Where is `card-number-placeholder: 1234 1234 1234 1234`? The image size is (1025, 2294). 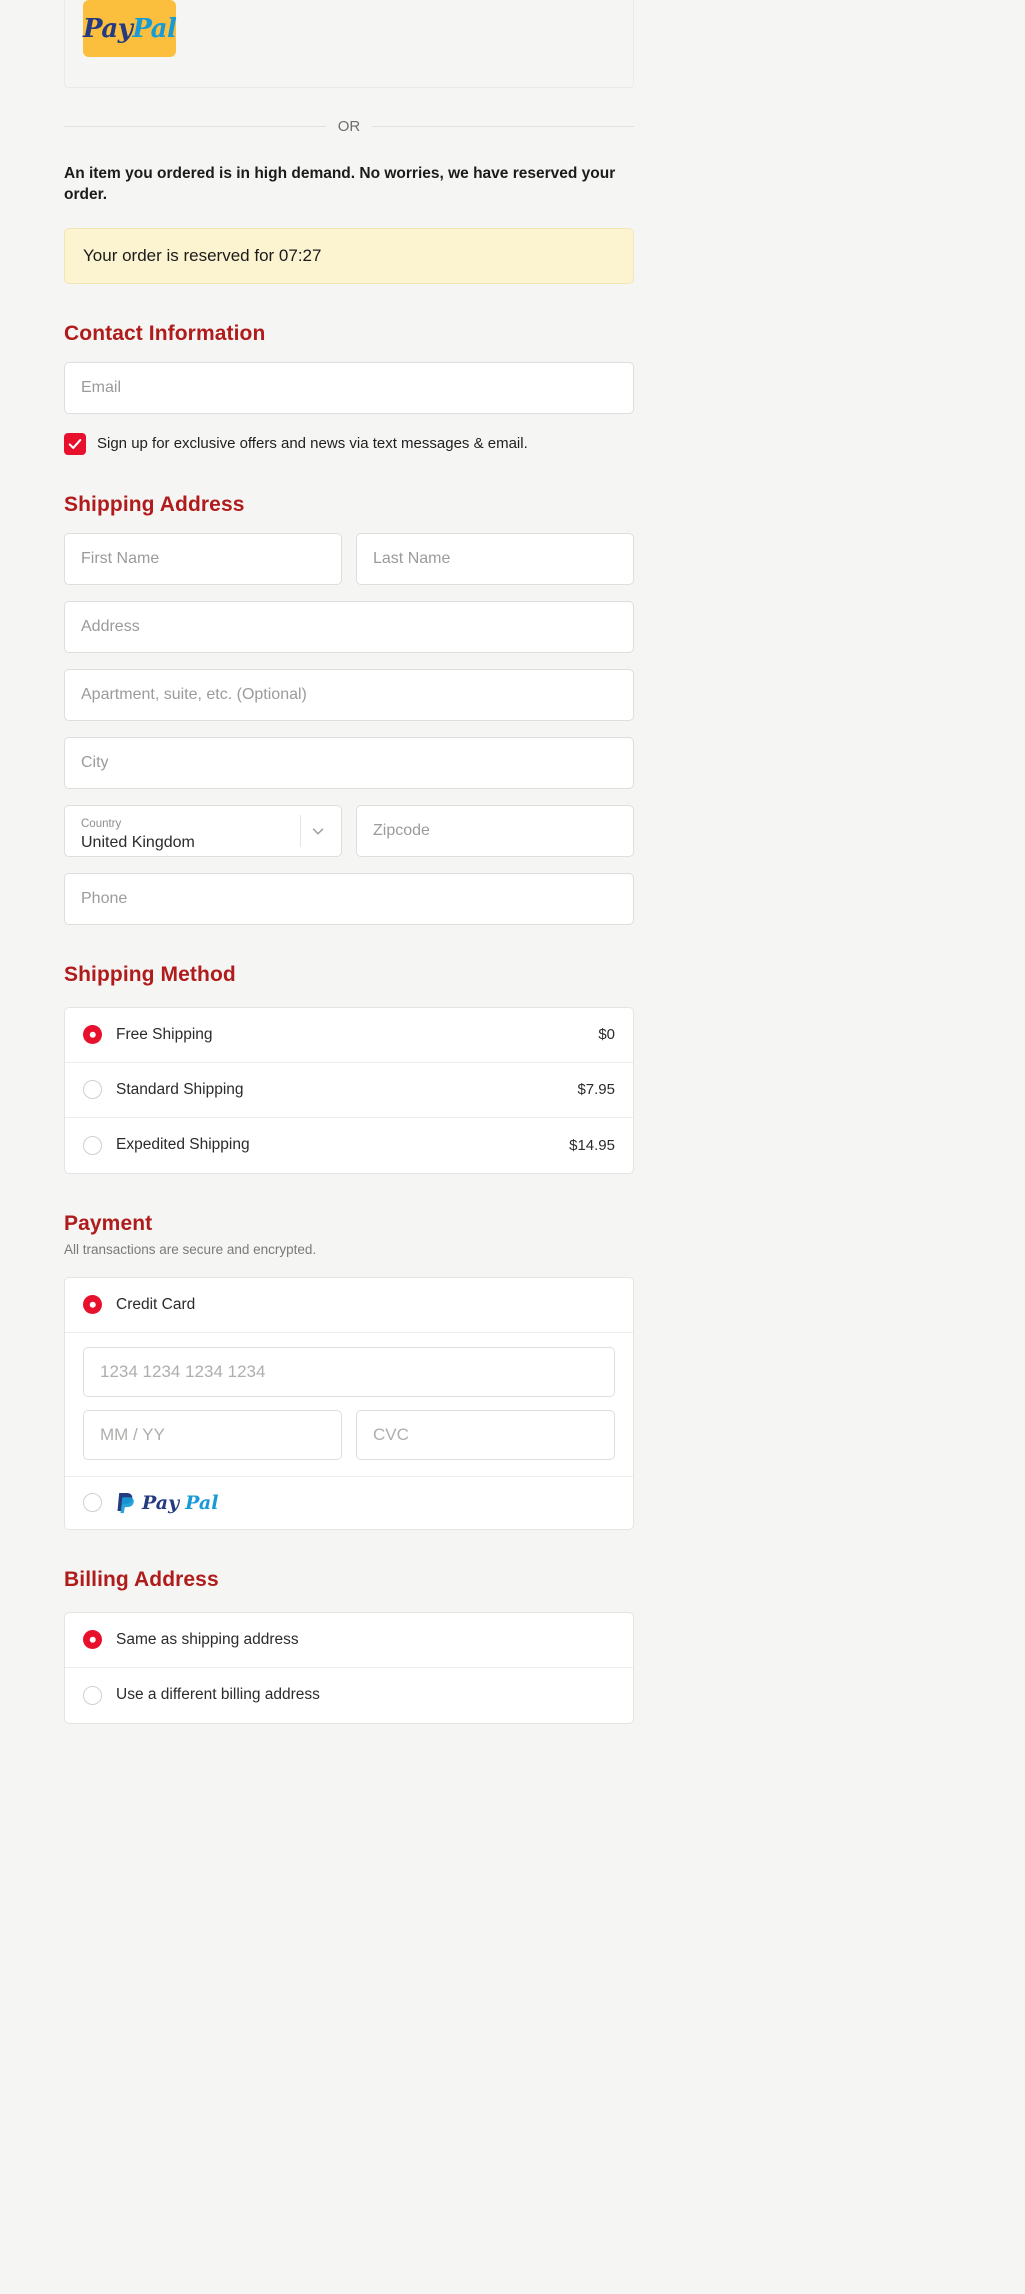
card-number-placeholder: 1234 1234 1234 1234 is located at coordinates (183, 1371).